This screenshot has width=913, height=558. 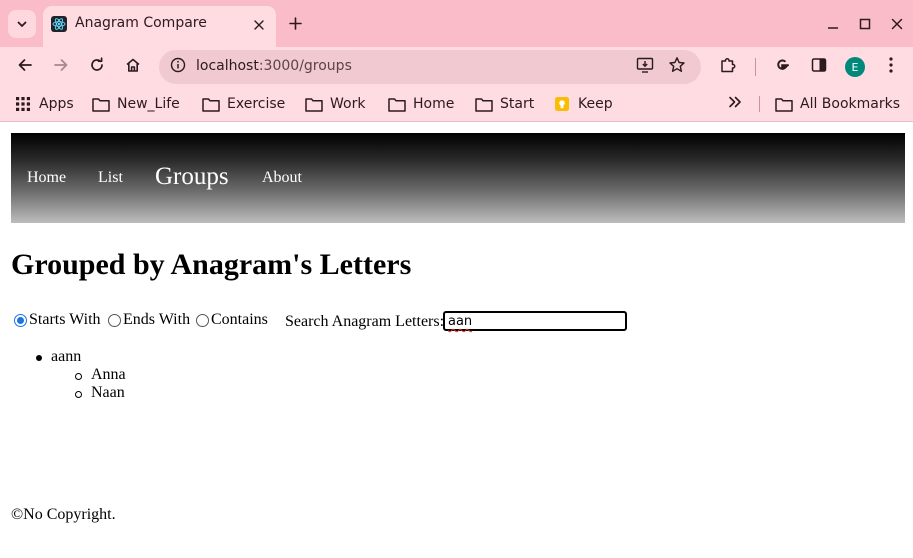 I want to click on arrow-right-icon, so click(x=61, y=67).